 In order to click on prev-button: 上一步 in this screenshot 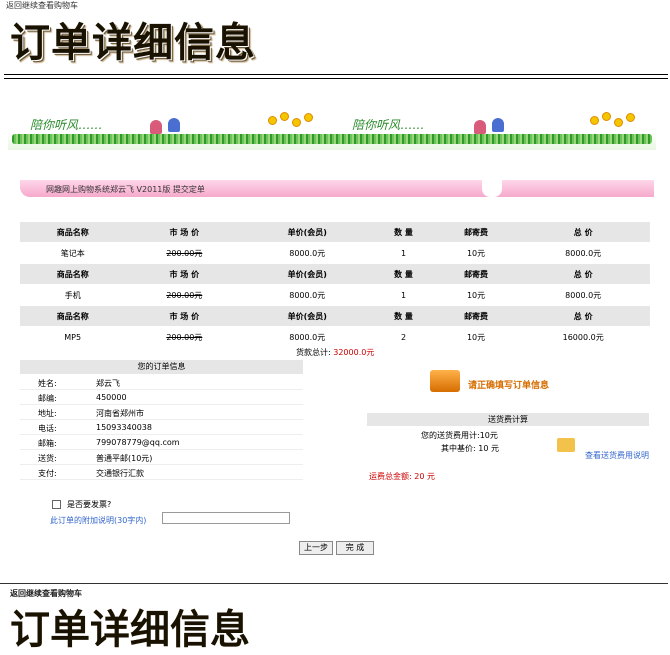, I will do `click(316, 548)`.